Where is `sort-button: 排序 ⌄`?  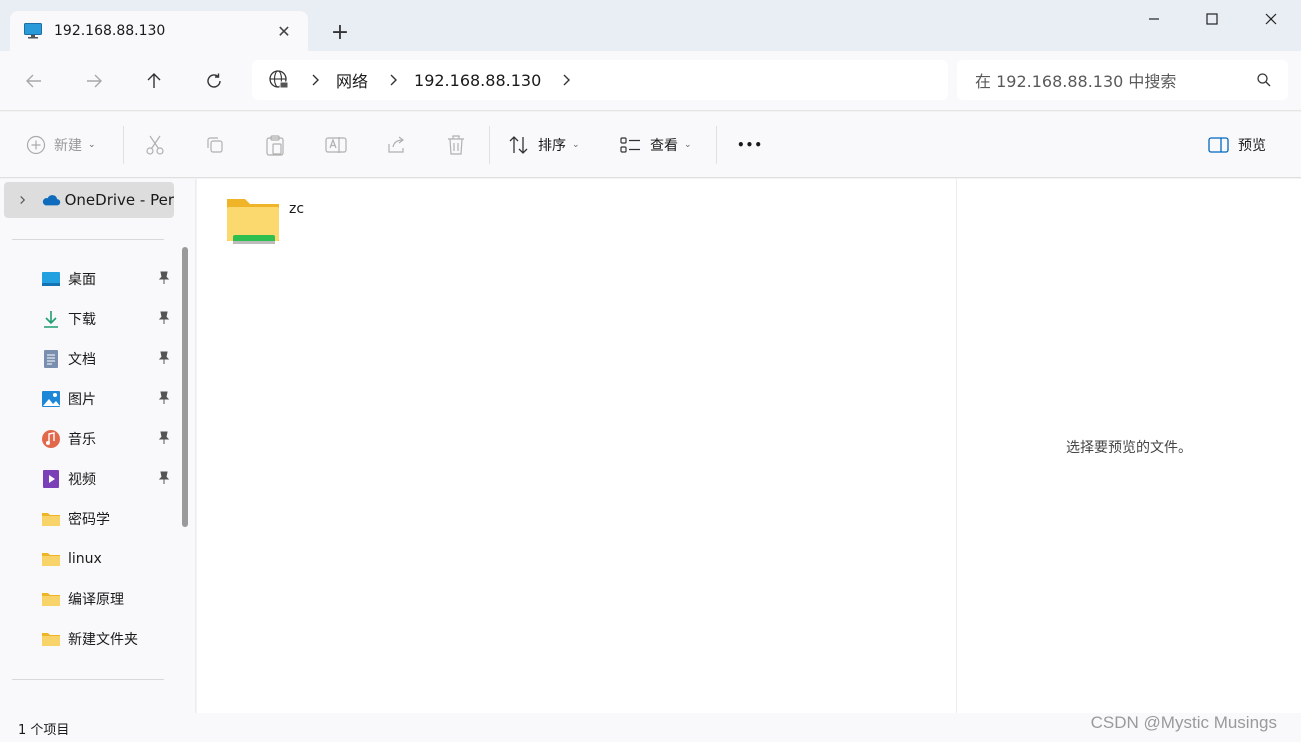 sort-button: 排序 ⌄ is located at coordinates (544, 145).